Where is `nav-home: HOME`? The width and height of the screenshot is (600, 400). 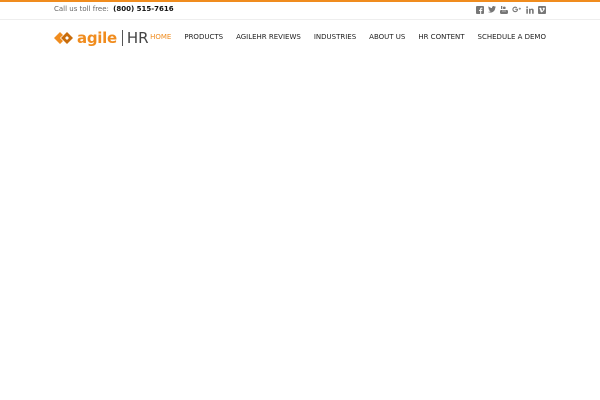
nav-home: HOME is located at coordinates (160, 37).